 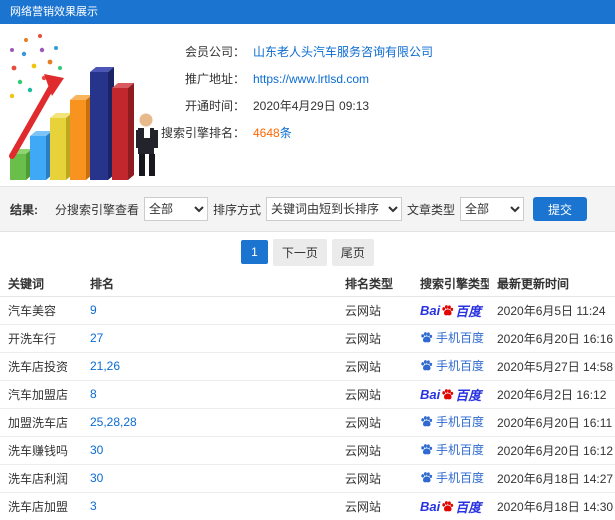 What do you see at coordinates (552, 478) in the screenshot?
I see `updated-cell: 2020年6月18日 14:27` at bounding box center [552, 478].